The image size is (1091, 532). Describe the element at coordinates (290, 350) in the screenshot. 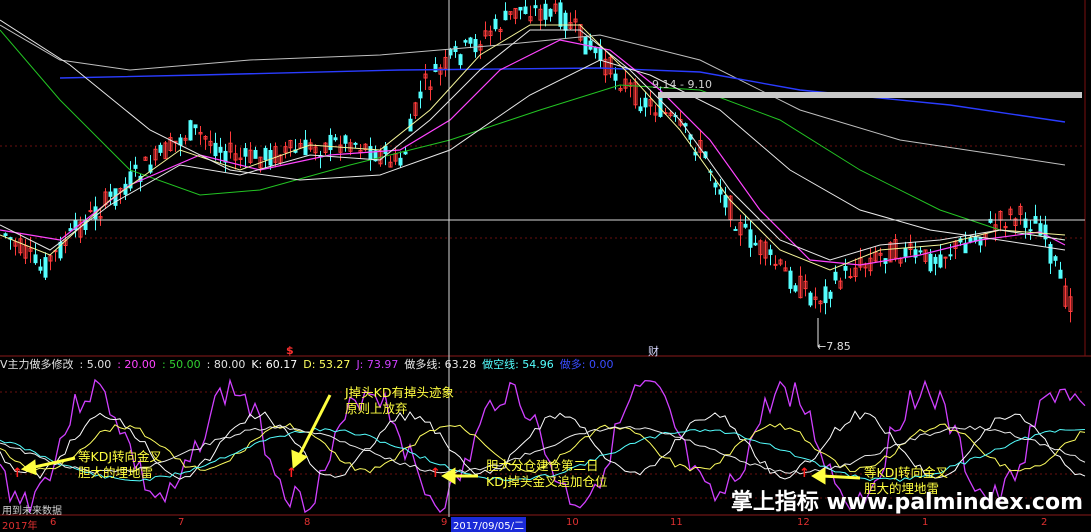

I see `event-marker-dollar: $` at that location.